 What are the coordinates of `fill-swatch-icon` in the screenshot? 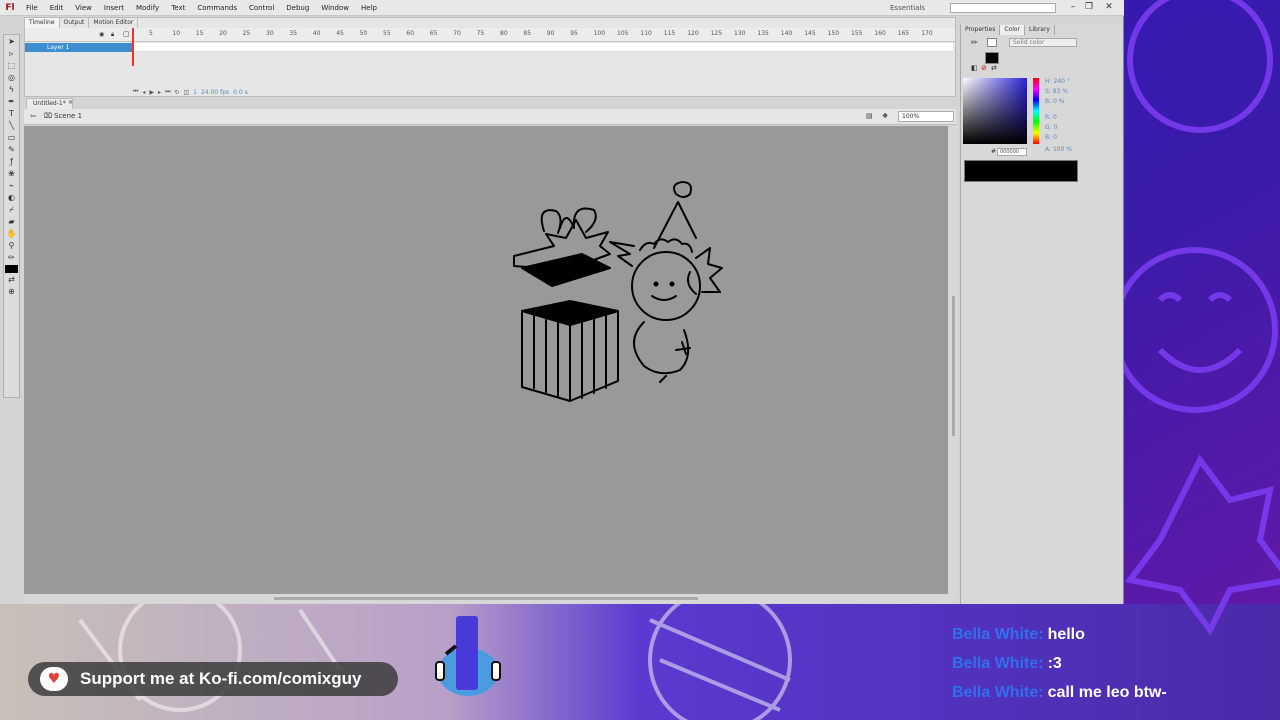 It's located at (992, 42).